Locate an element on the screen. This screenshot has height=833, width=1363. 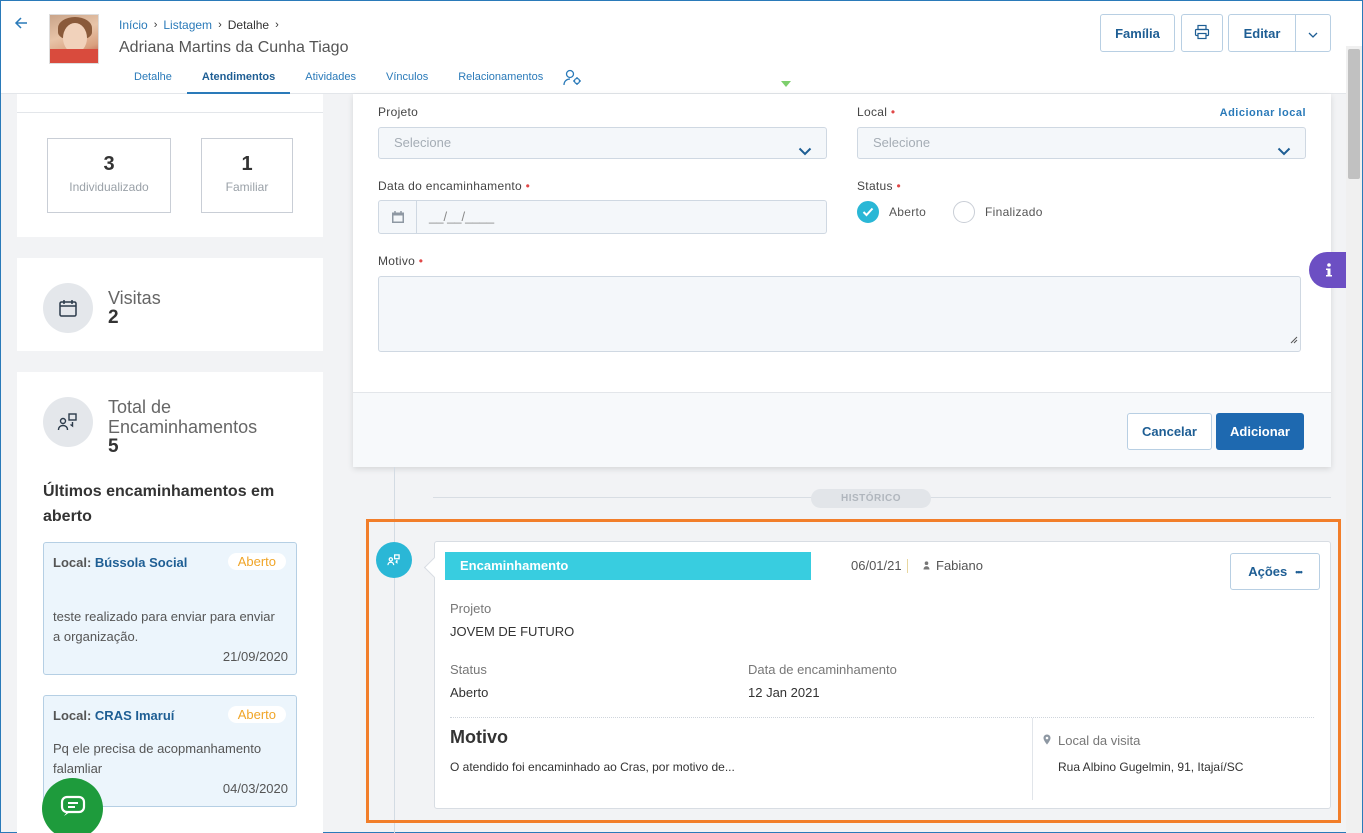
date-mask: __/__/____ is located at coordinates (462, 216).